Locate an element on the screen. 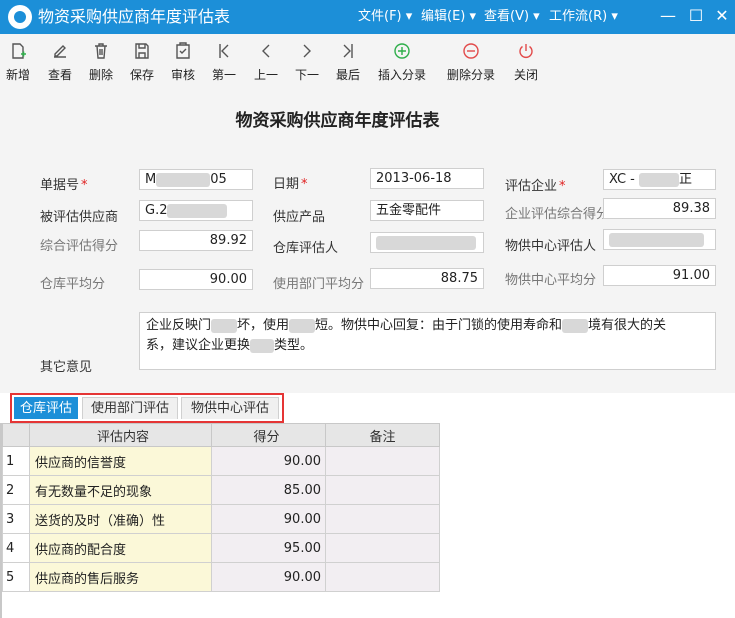  insert-entry-button: 插入分录 is located at coordinates (402, 62).